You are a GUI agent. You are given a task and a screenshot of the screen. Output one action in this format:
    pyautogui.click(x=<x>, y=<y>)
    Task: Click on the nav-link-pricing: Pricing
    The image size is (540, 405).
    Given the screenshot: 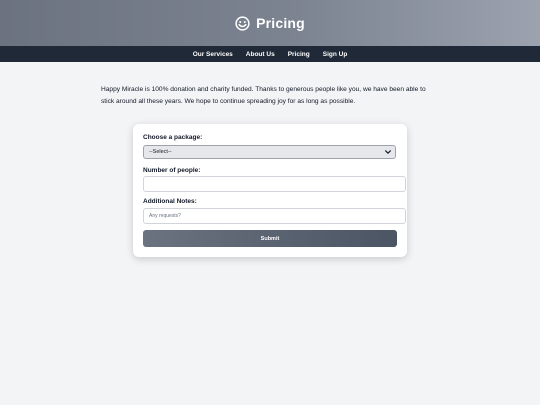 What is the action you would take?
    pyautogui.click(x=299, y=54)
    